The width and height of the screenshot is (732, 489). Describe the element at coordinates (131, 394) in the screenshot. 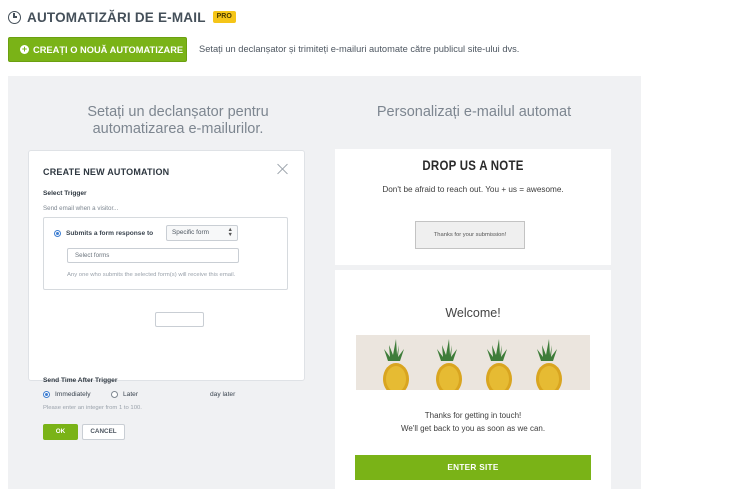

I see `later-label: Later` at that location.